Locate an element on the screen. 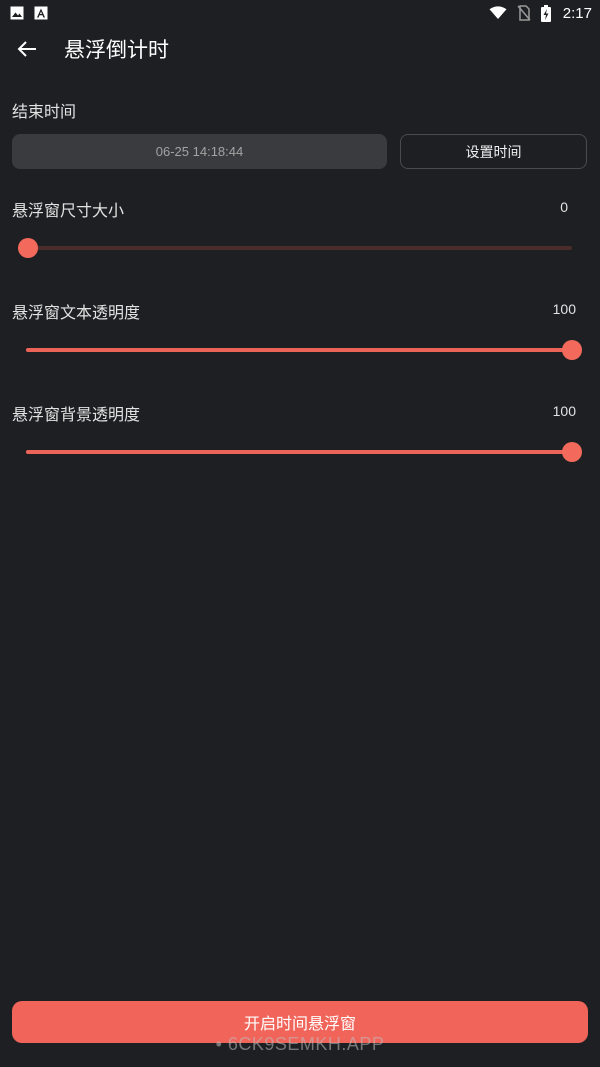 The height and width of the screenshot is (1067, 600). background-opacity-slider is located at coordinates (304, 452).